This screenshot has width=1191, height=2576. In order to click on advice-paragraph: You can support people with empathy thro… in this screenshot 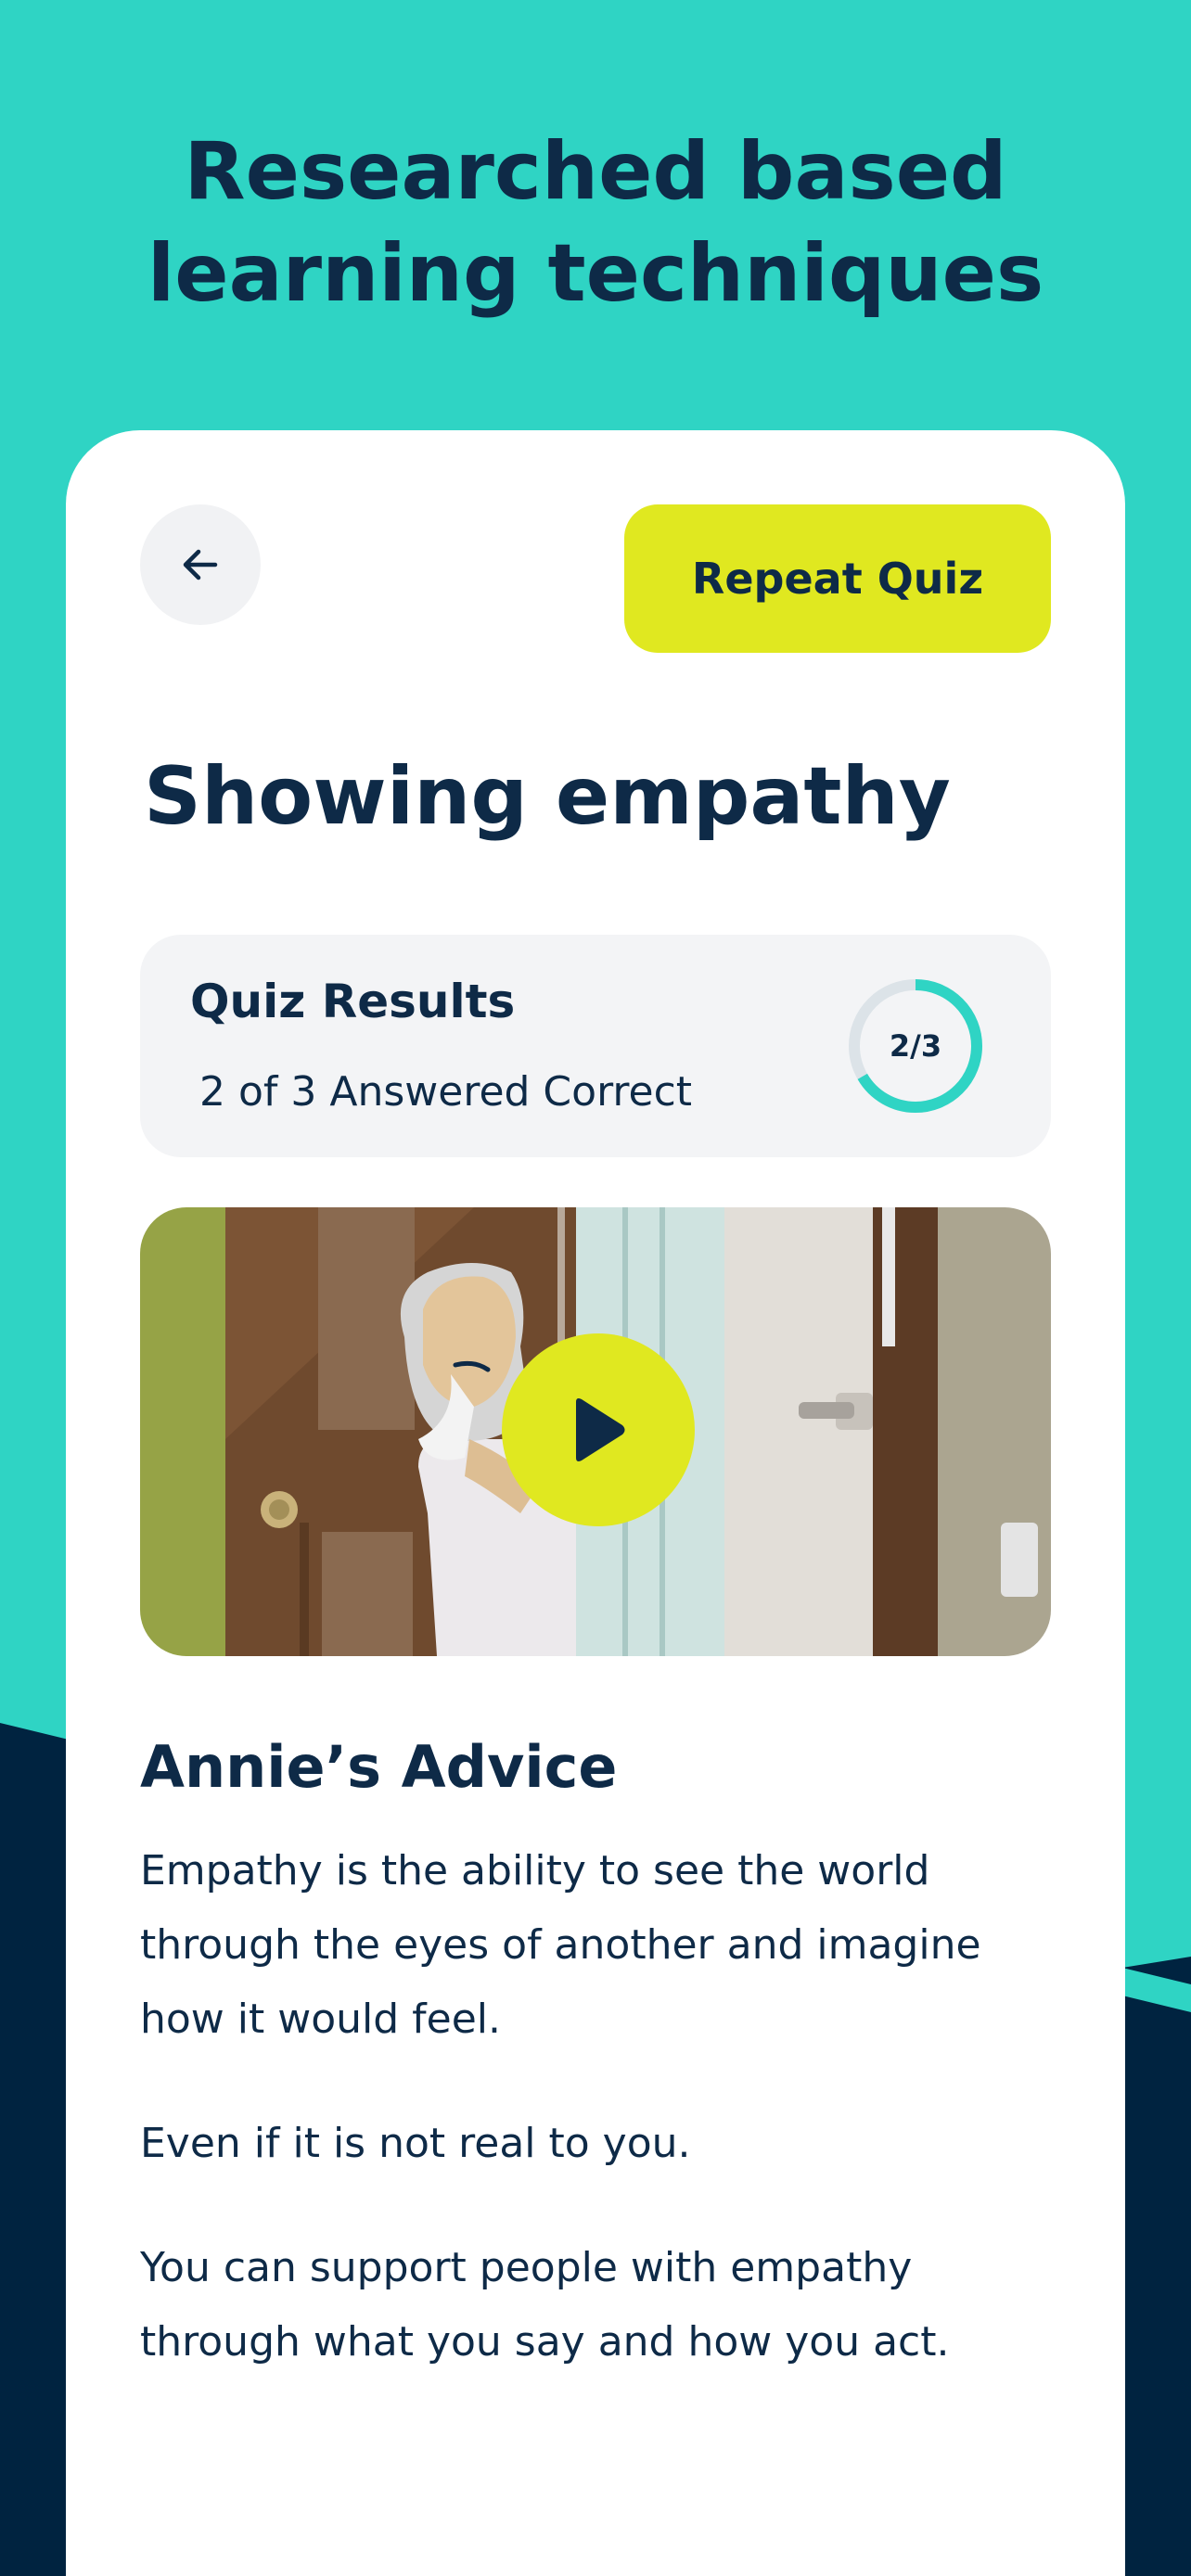, I will do `click(545, 2305)`.